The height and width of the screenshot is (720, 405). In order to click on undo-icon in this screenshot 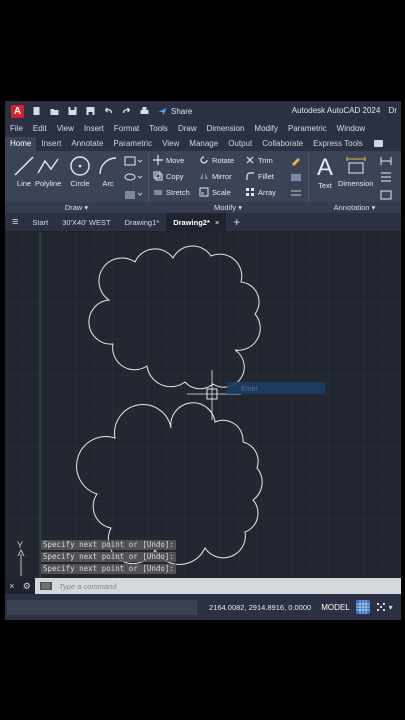, I will do `click(108, 111)`.